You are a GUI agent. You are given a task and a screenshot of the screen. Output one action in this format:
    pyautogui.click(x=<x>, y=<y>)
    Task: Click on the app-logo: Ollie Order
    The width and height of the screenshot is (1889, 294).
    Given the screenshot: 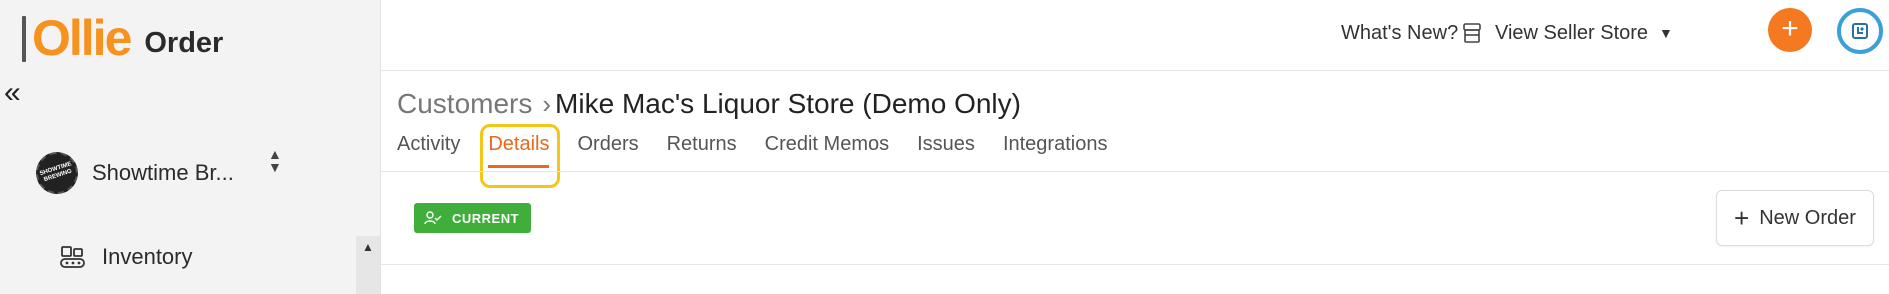 What is the action you would take?
    pyautogui.click(x=123, y=38)
    